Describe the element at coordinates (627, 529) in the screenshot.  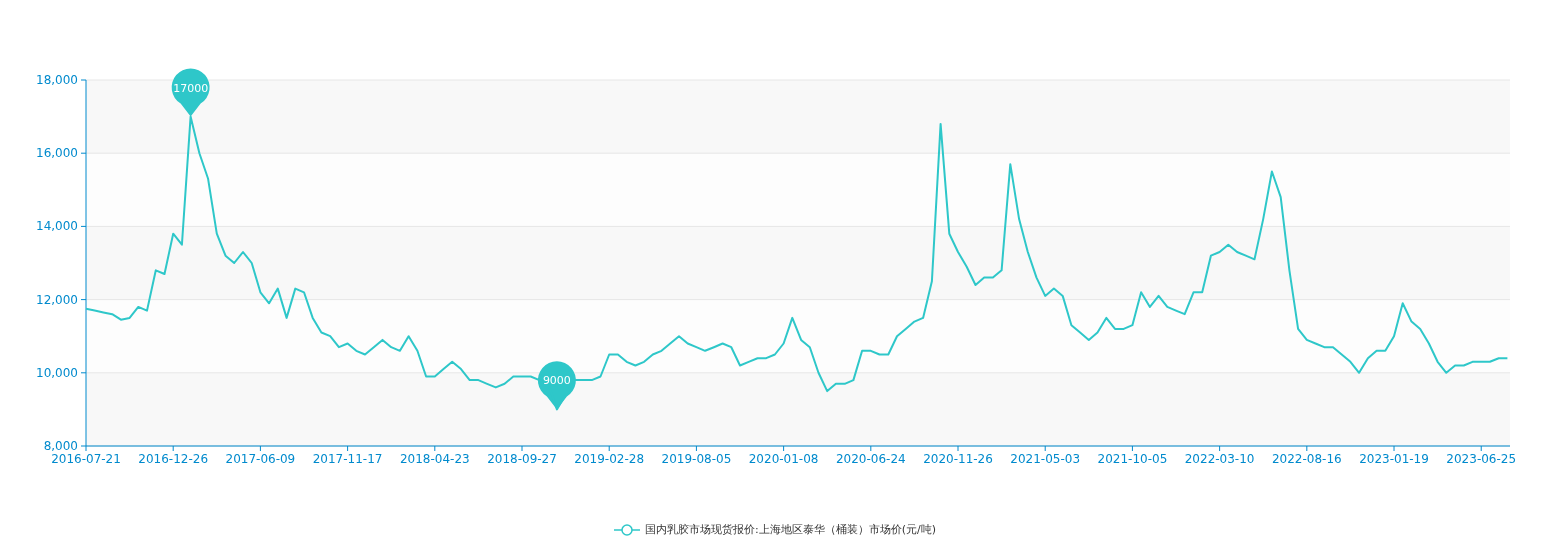
I see `legend-line-icon` at that location.